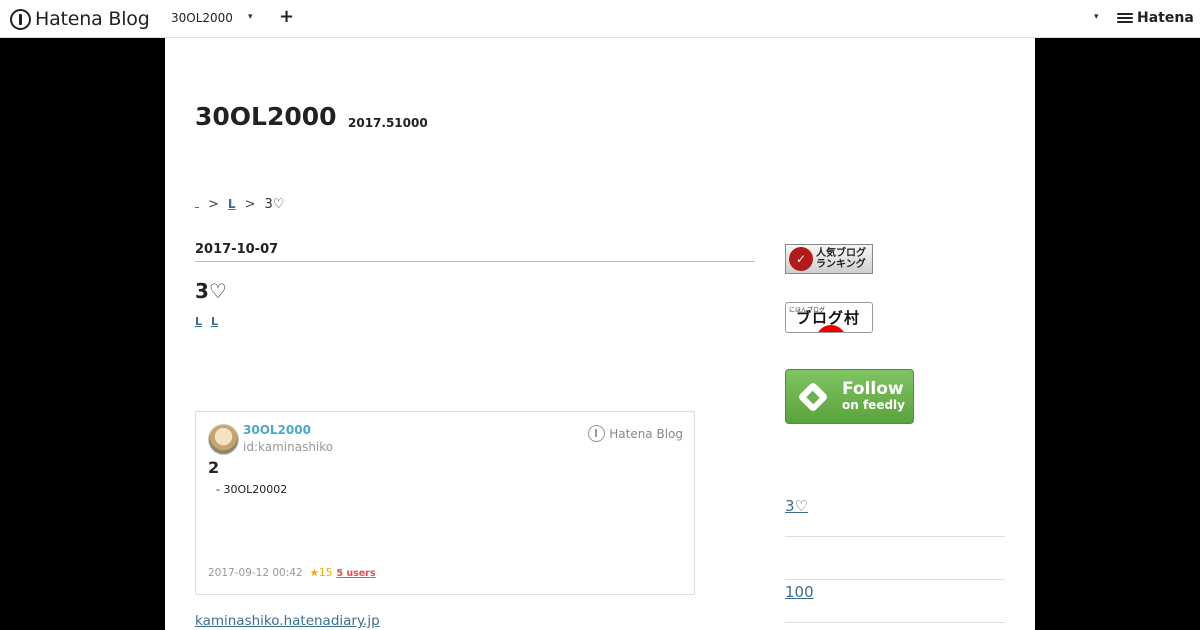  Describe the element at coordinates (600, 19) in the screenshot. I see `global-header: Hatena Blog 30OL2000 ▾ + ▾ Hatena` at that location.